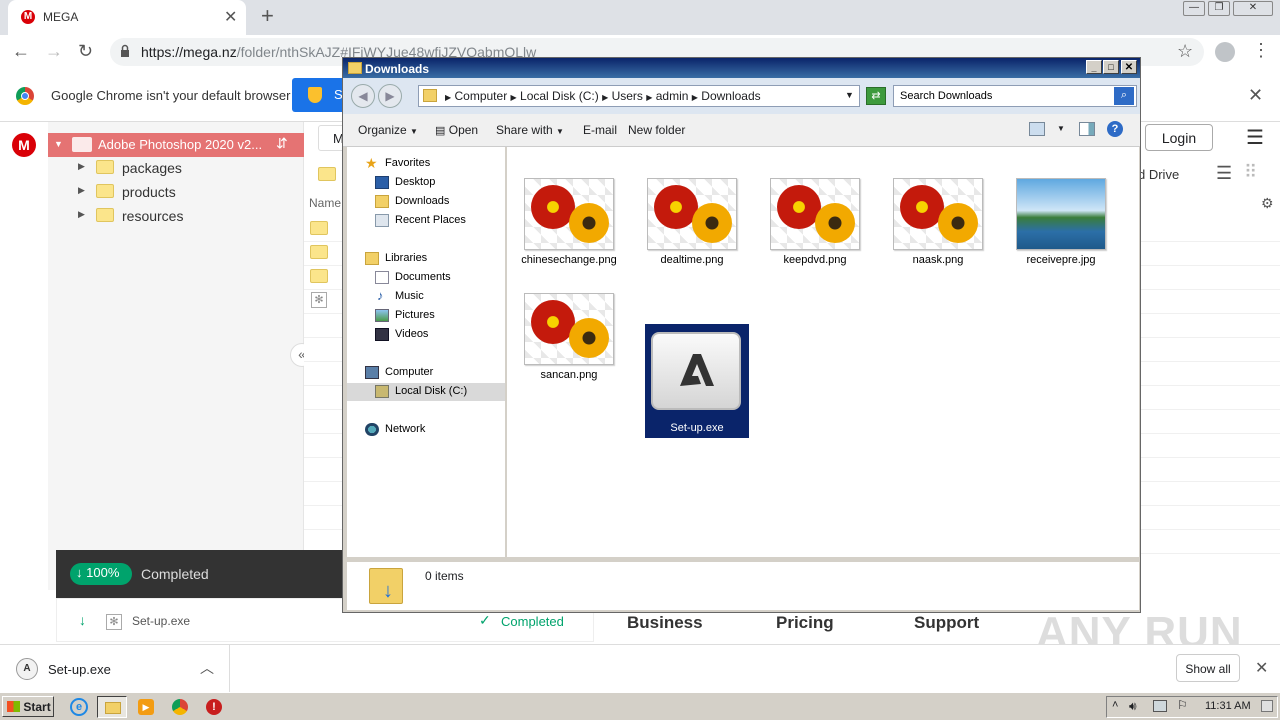  Describe the element at coordinates (176, 193) in the screenshot. I see `tree-item-products: ▶ products` at that location.